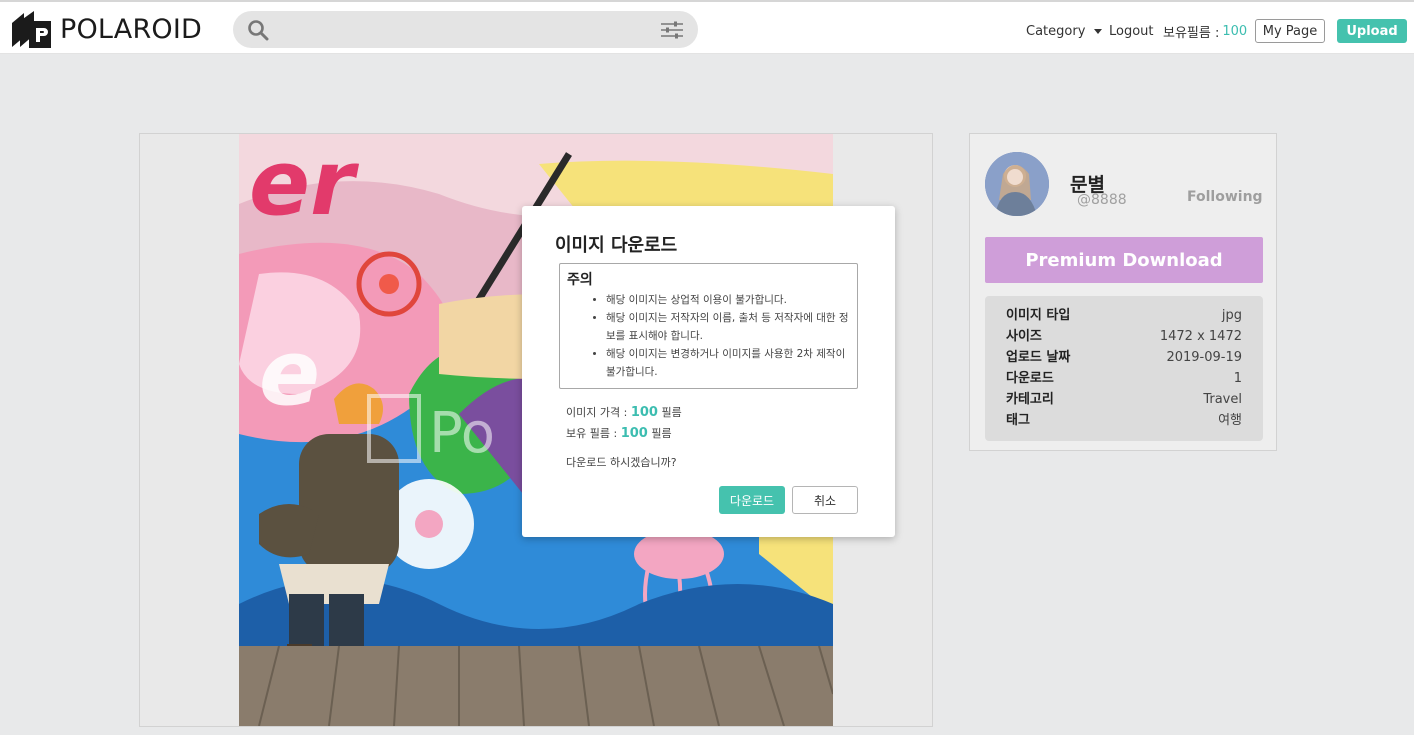 The height and width of the screenshot is (735, 1414). I want to click on watermark-text: Po, so click(462, 433).